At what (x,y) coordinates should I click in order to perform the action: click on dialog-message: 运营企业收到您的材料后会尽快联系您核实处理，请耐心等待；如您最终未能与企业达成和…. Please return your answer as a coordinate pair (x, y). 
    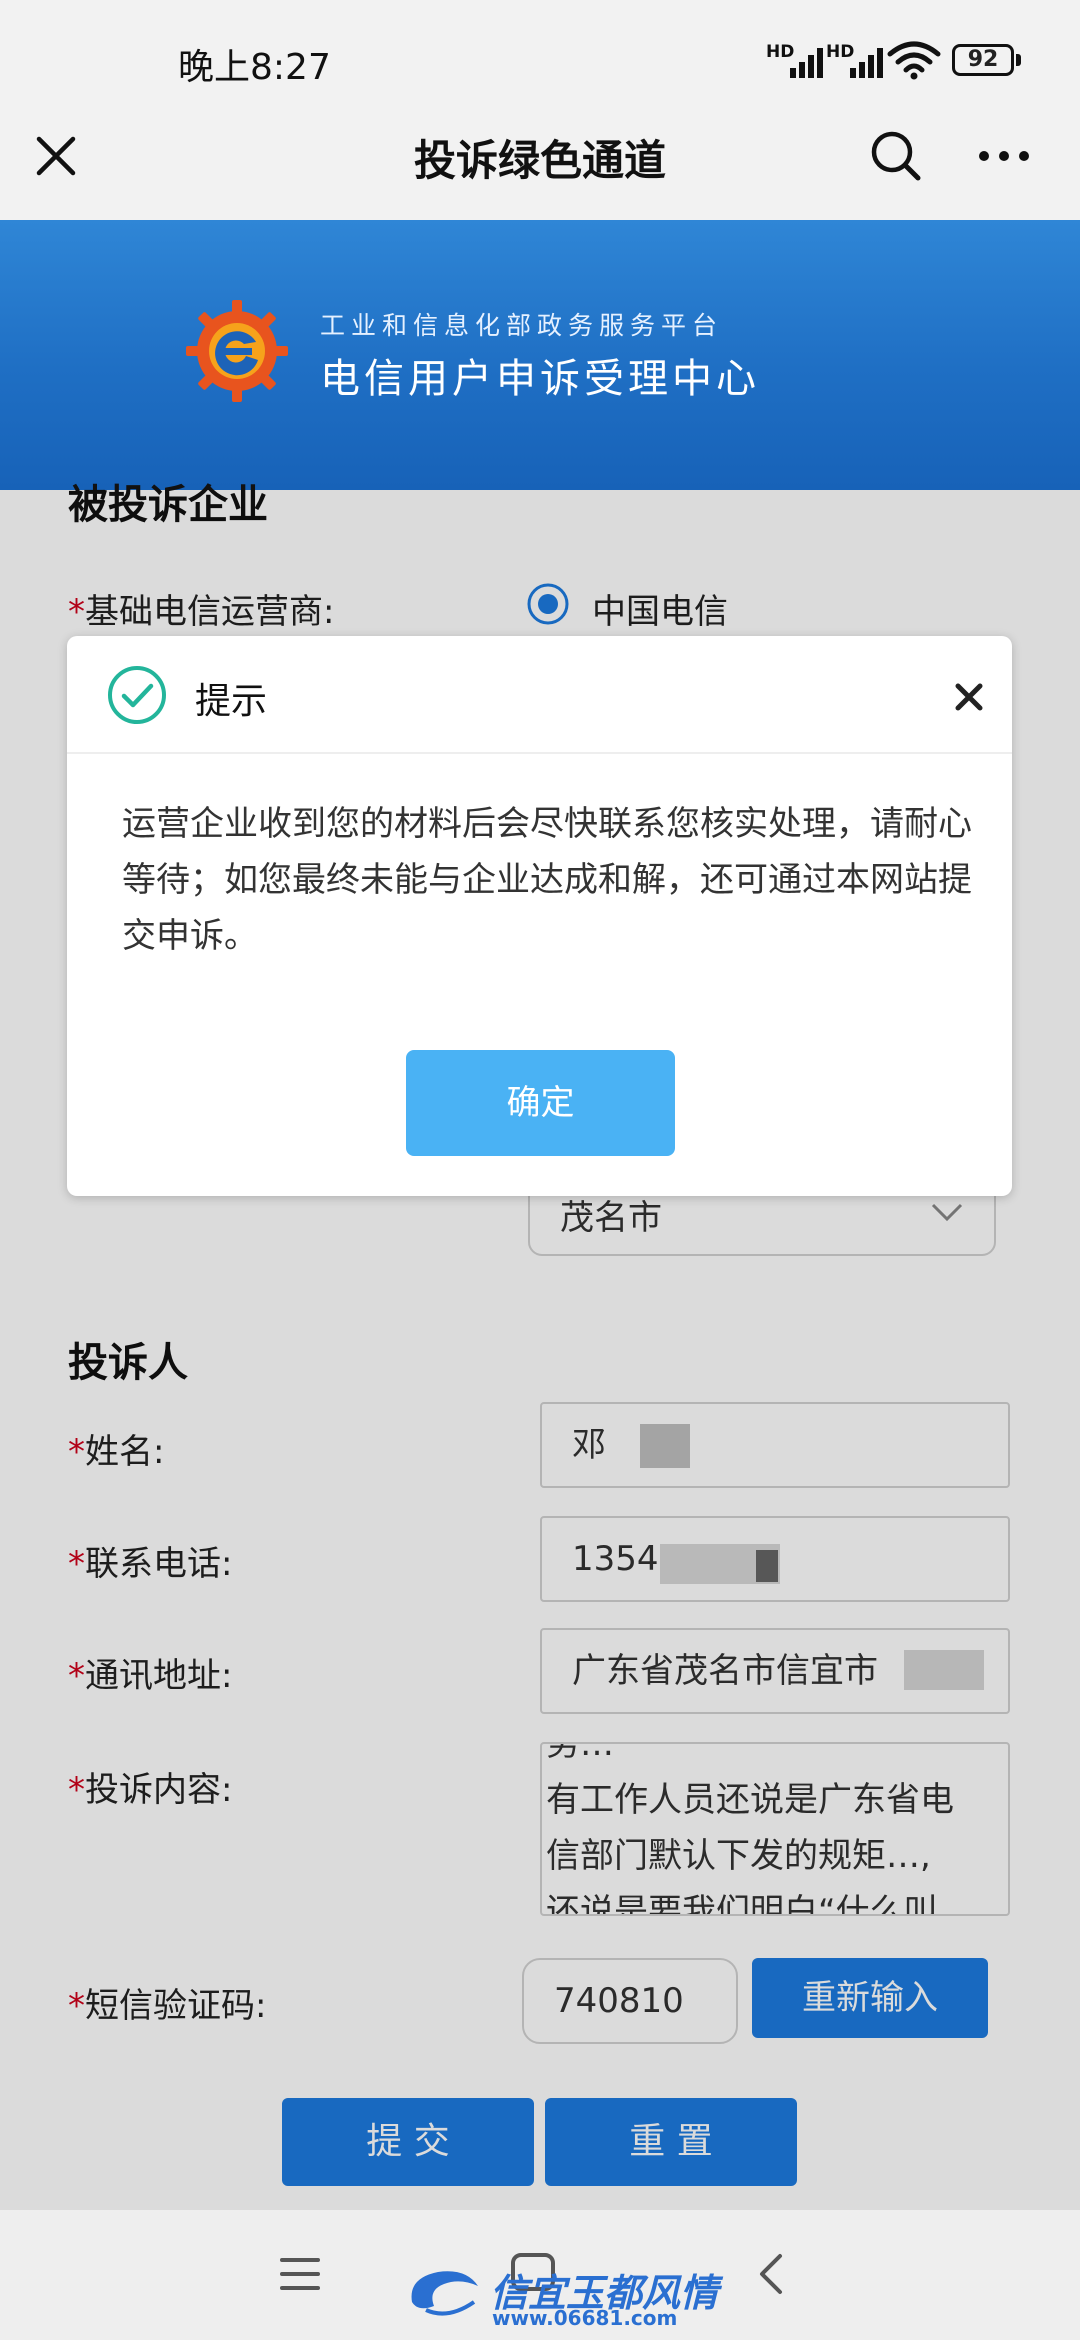
    Looking at the image, I should click on (547, 880).